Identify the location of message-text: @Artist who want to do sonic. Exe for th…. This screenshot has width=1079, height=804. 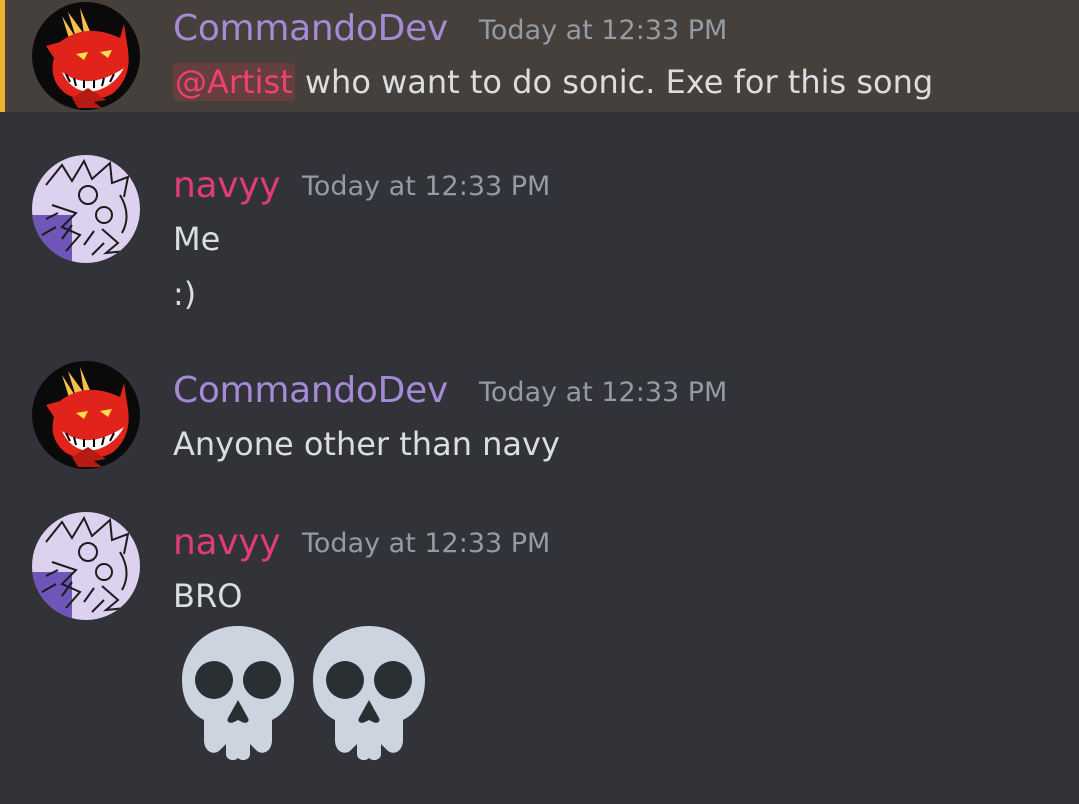
(553, 82).